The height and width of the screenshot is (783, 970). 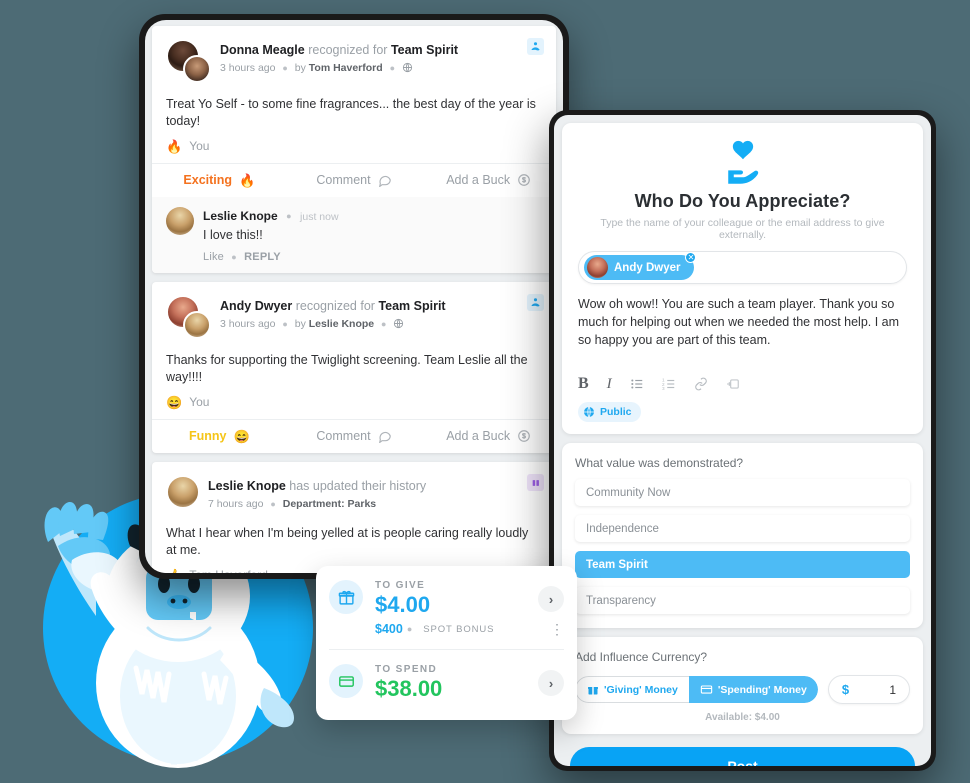 I want to click on comment-text: I love this!!, so click(x=233, y=235).